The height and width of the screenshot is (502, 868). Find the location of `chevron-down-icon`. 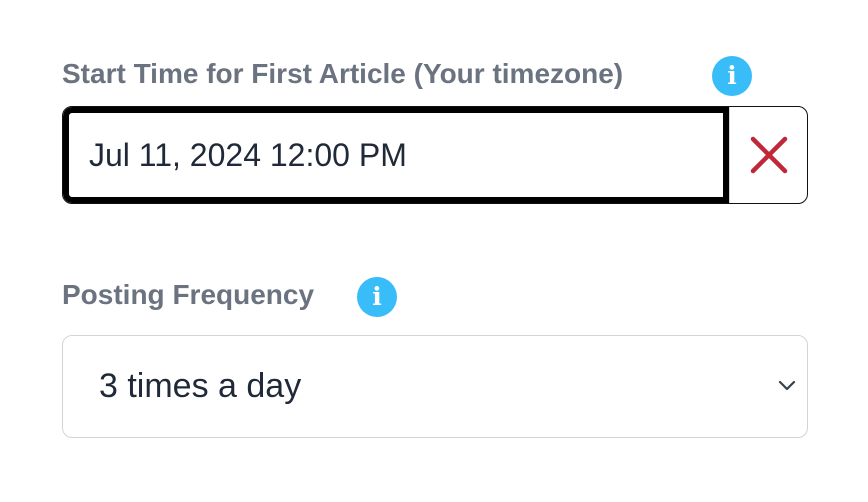

chevron-down-icon is located at coordinates (787, 385).